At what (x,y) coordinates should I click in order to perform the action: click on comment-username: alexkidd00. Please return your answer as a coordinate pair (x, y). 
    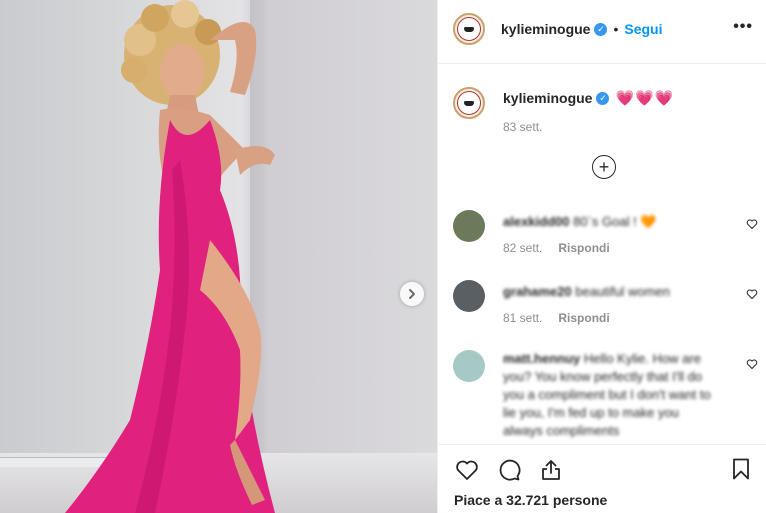
    Looking at the image, I should click on (536, 221).